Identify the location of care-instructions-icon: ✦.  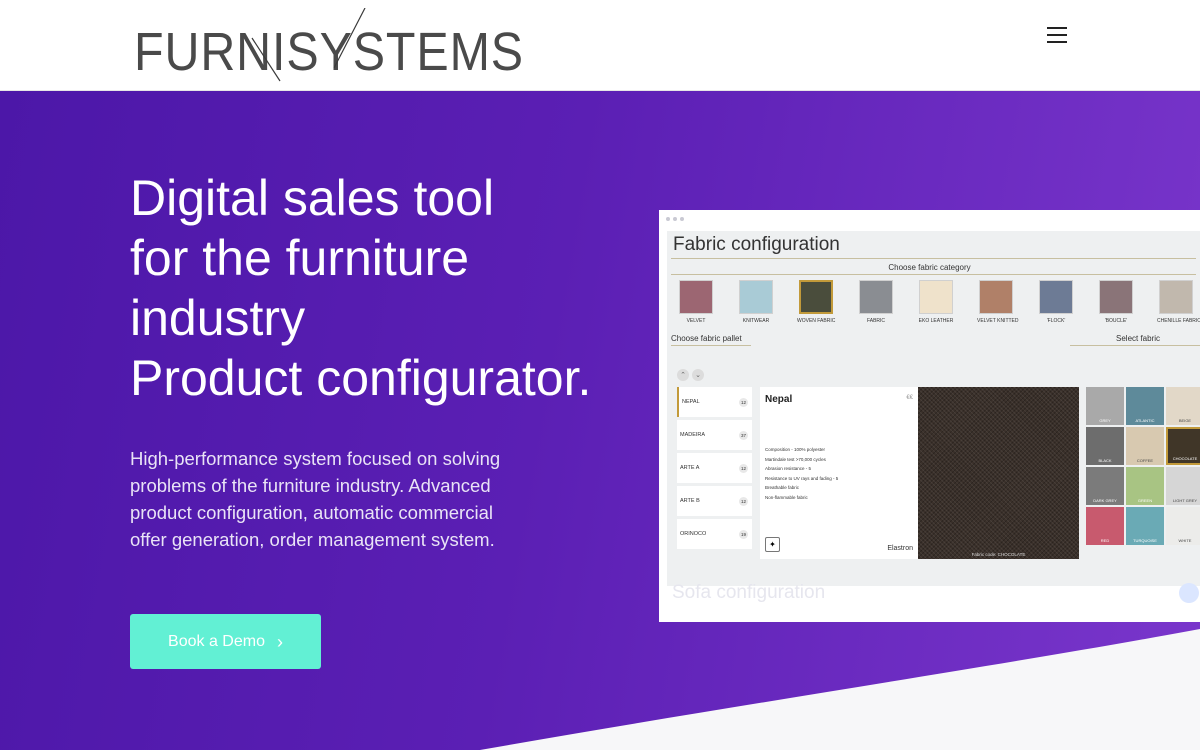
(772, 544).